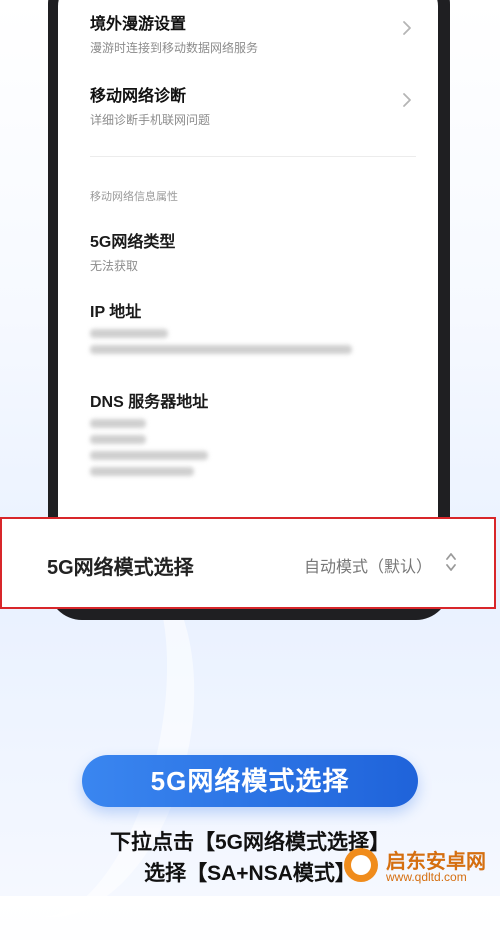  What do you see at coordinates (129, 333) in the screenshot?
I see `redacted-ip-v4` at bounding box center [129, 333].